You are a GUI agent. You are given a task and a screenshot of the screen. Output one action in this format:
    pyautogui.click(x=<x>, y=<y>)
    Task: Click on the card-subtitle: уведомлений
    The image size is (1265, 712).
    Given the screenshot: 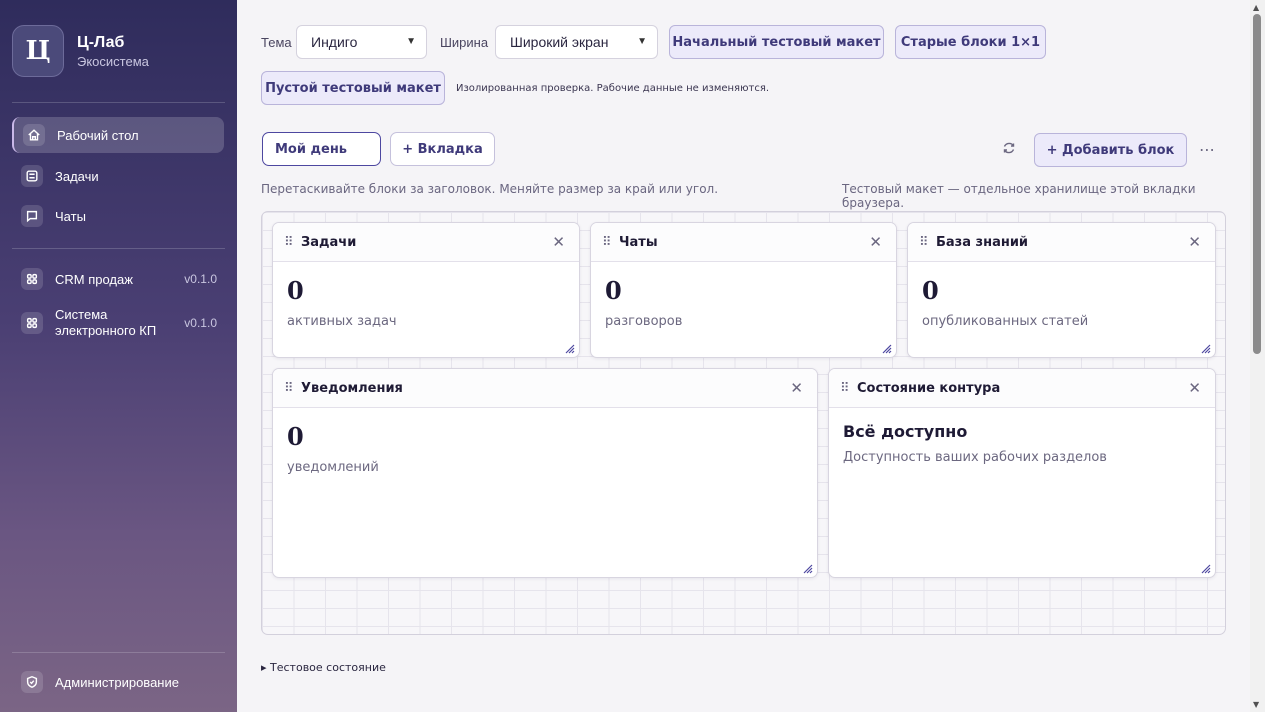 What is the action you would take?
    pyautogui.click(x=333, y=467)
    